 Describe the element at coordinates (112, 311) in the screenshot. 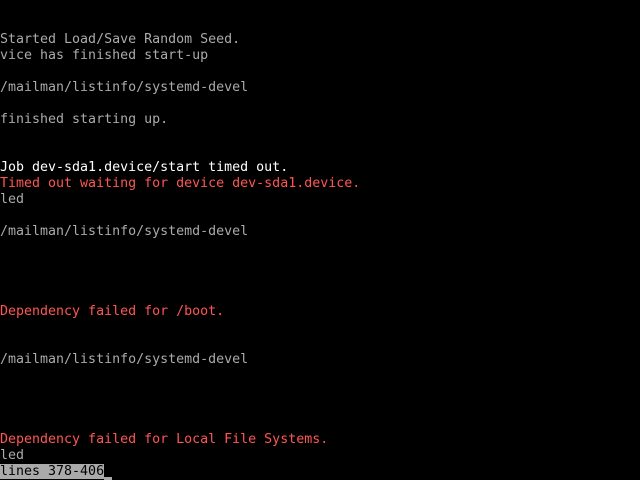

I see `log-line-error: Dependency failed for /boot.` at that location.